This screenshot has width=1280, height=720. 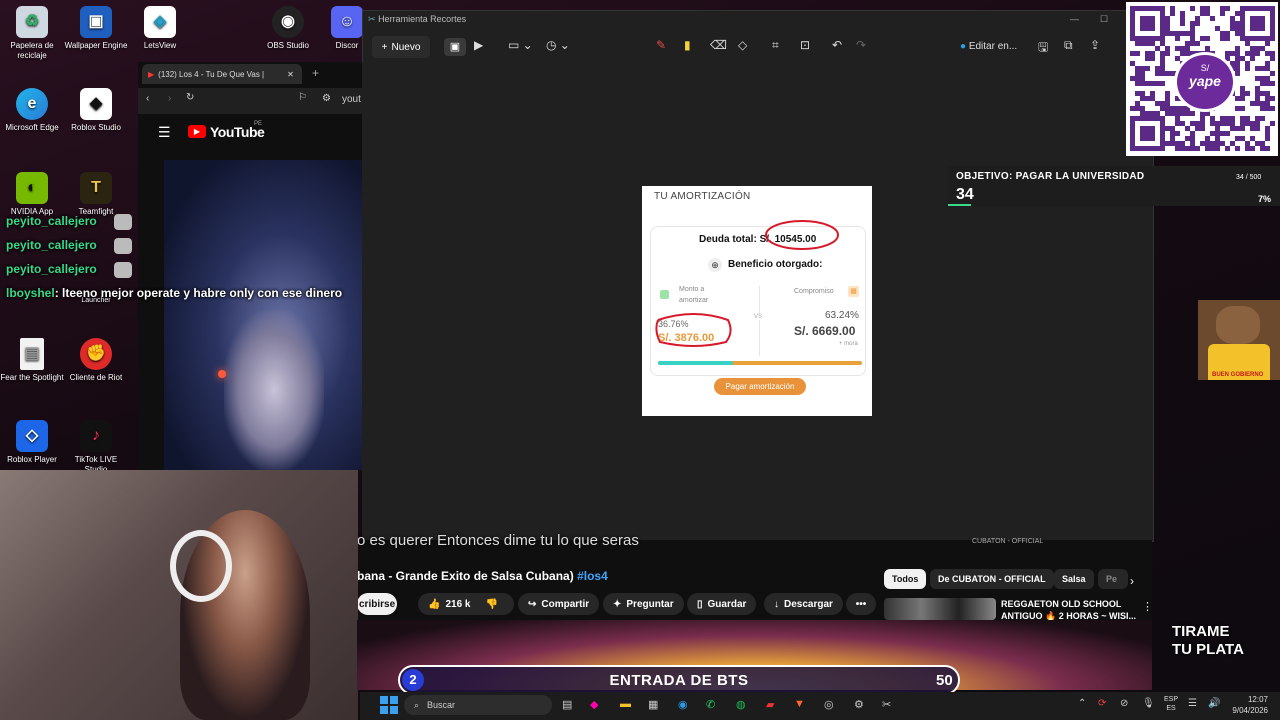 What do you see at coordinates (169, 98) in the screenshot?
I see `forward-icon: ›` at bounding box center [169, 98].